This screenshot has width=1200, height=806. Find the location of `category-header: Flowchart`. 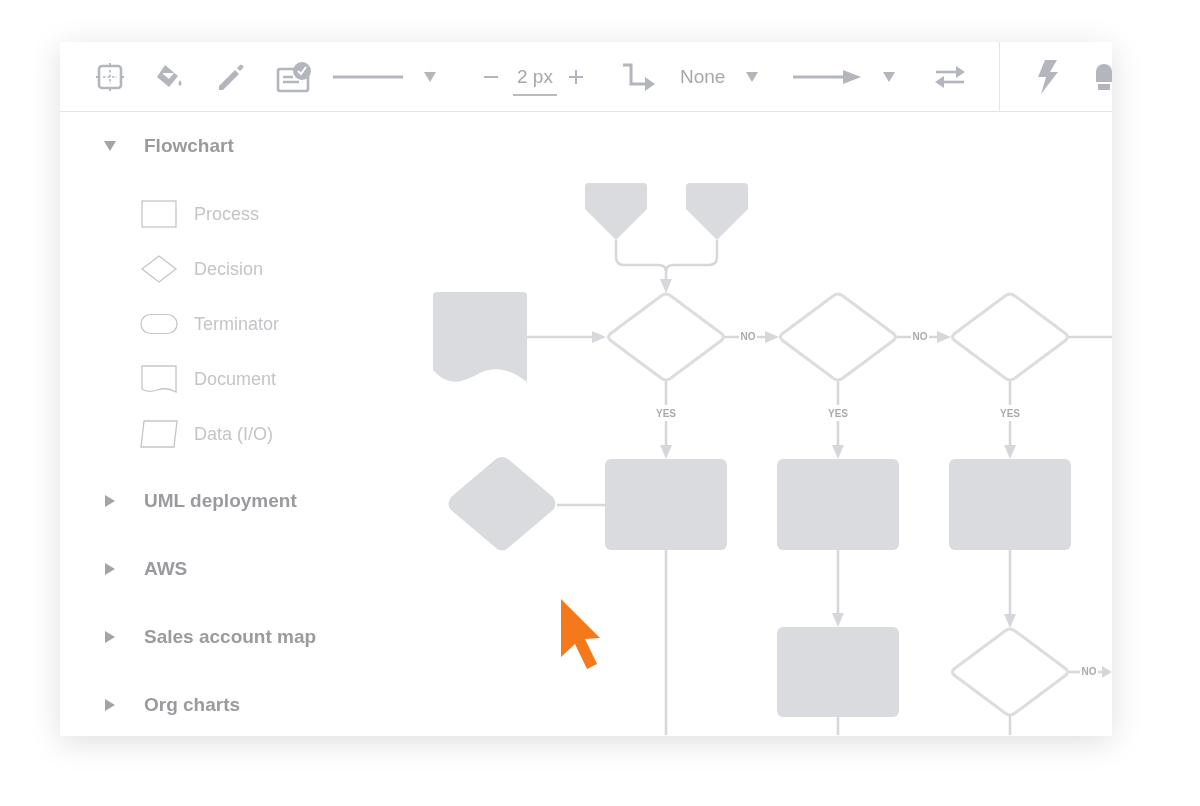

category-header: Flowchart is located at coordinates (189, 146).